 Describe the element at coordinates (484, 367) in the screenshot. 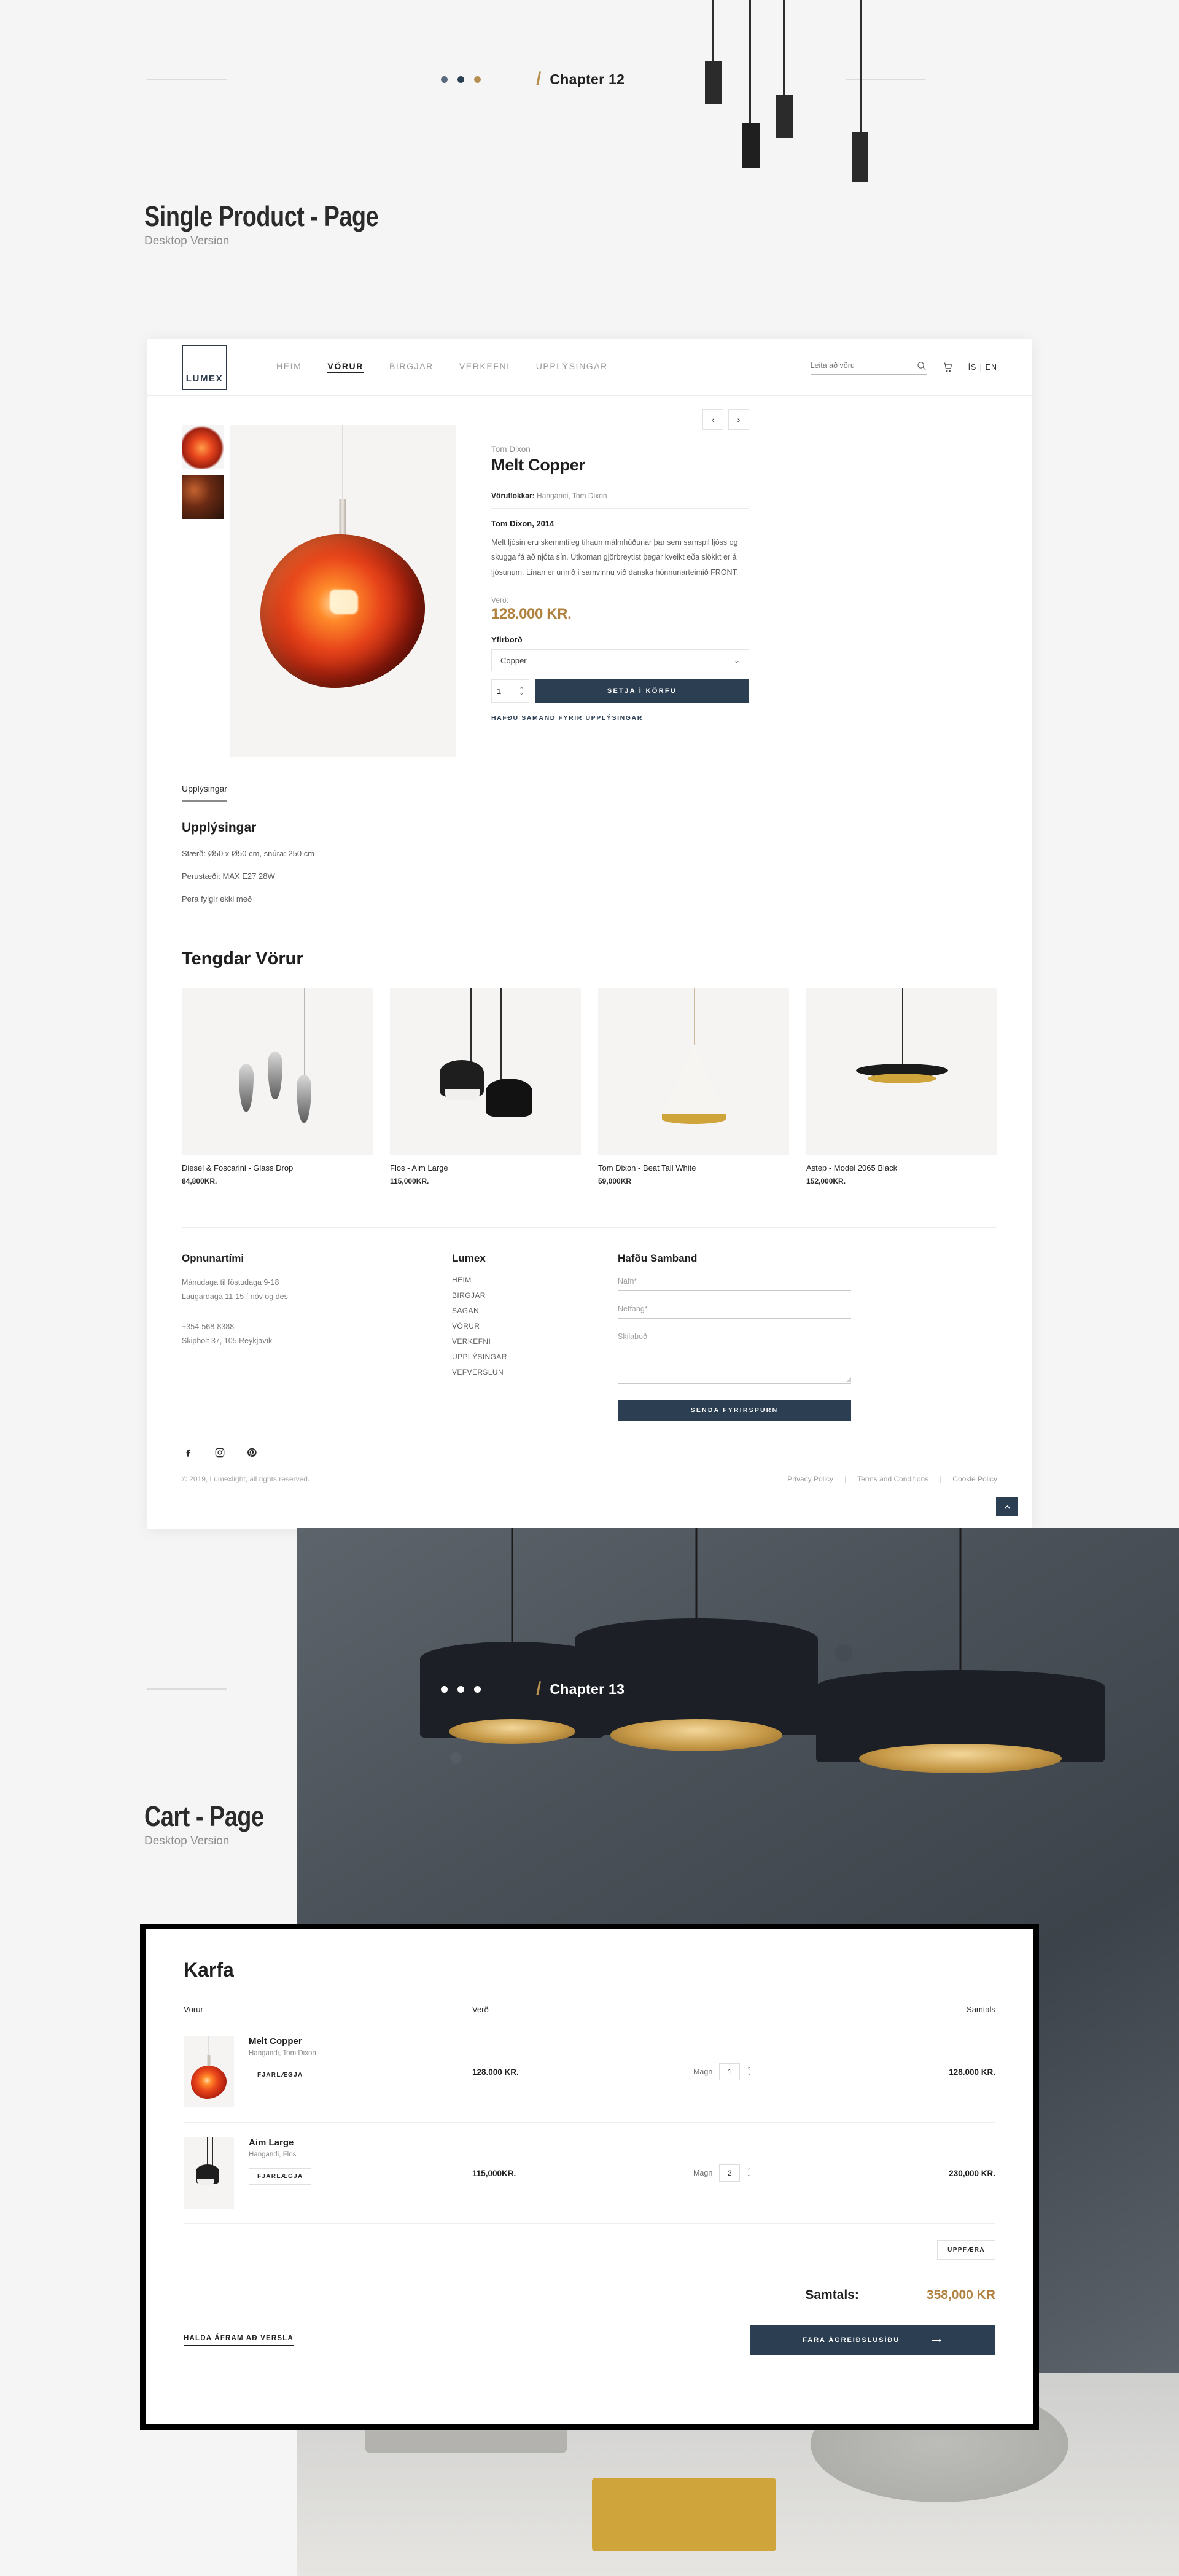

I see `nav-item-verkefni: VERKEFNI` at that location.